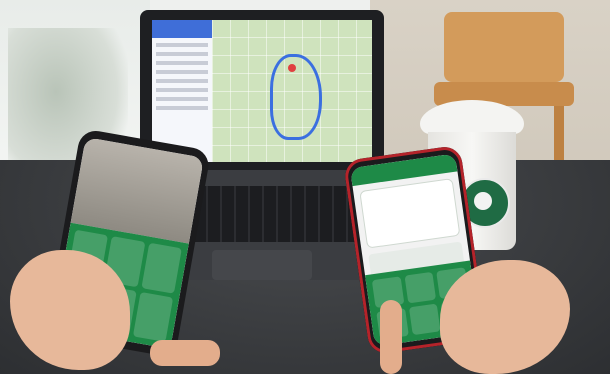  Describe the element at coordinates (472, 117) in the screenshot. I see `cup-lid` at that location.